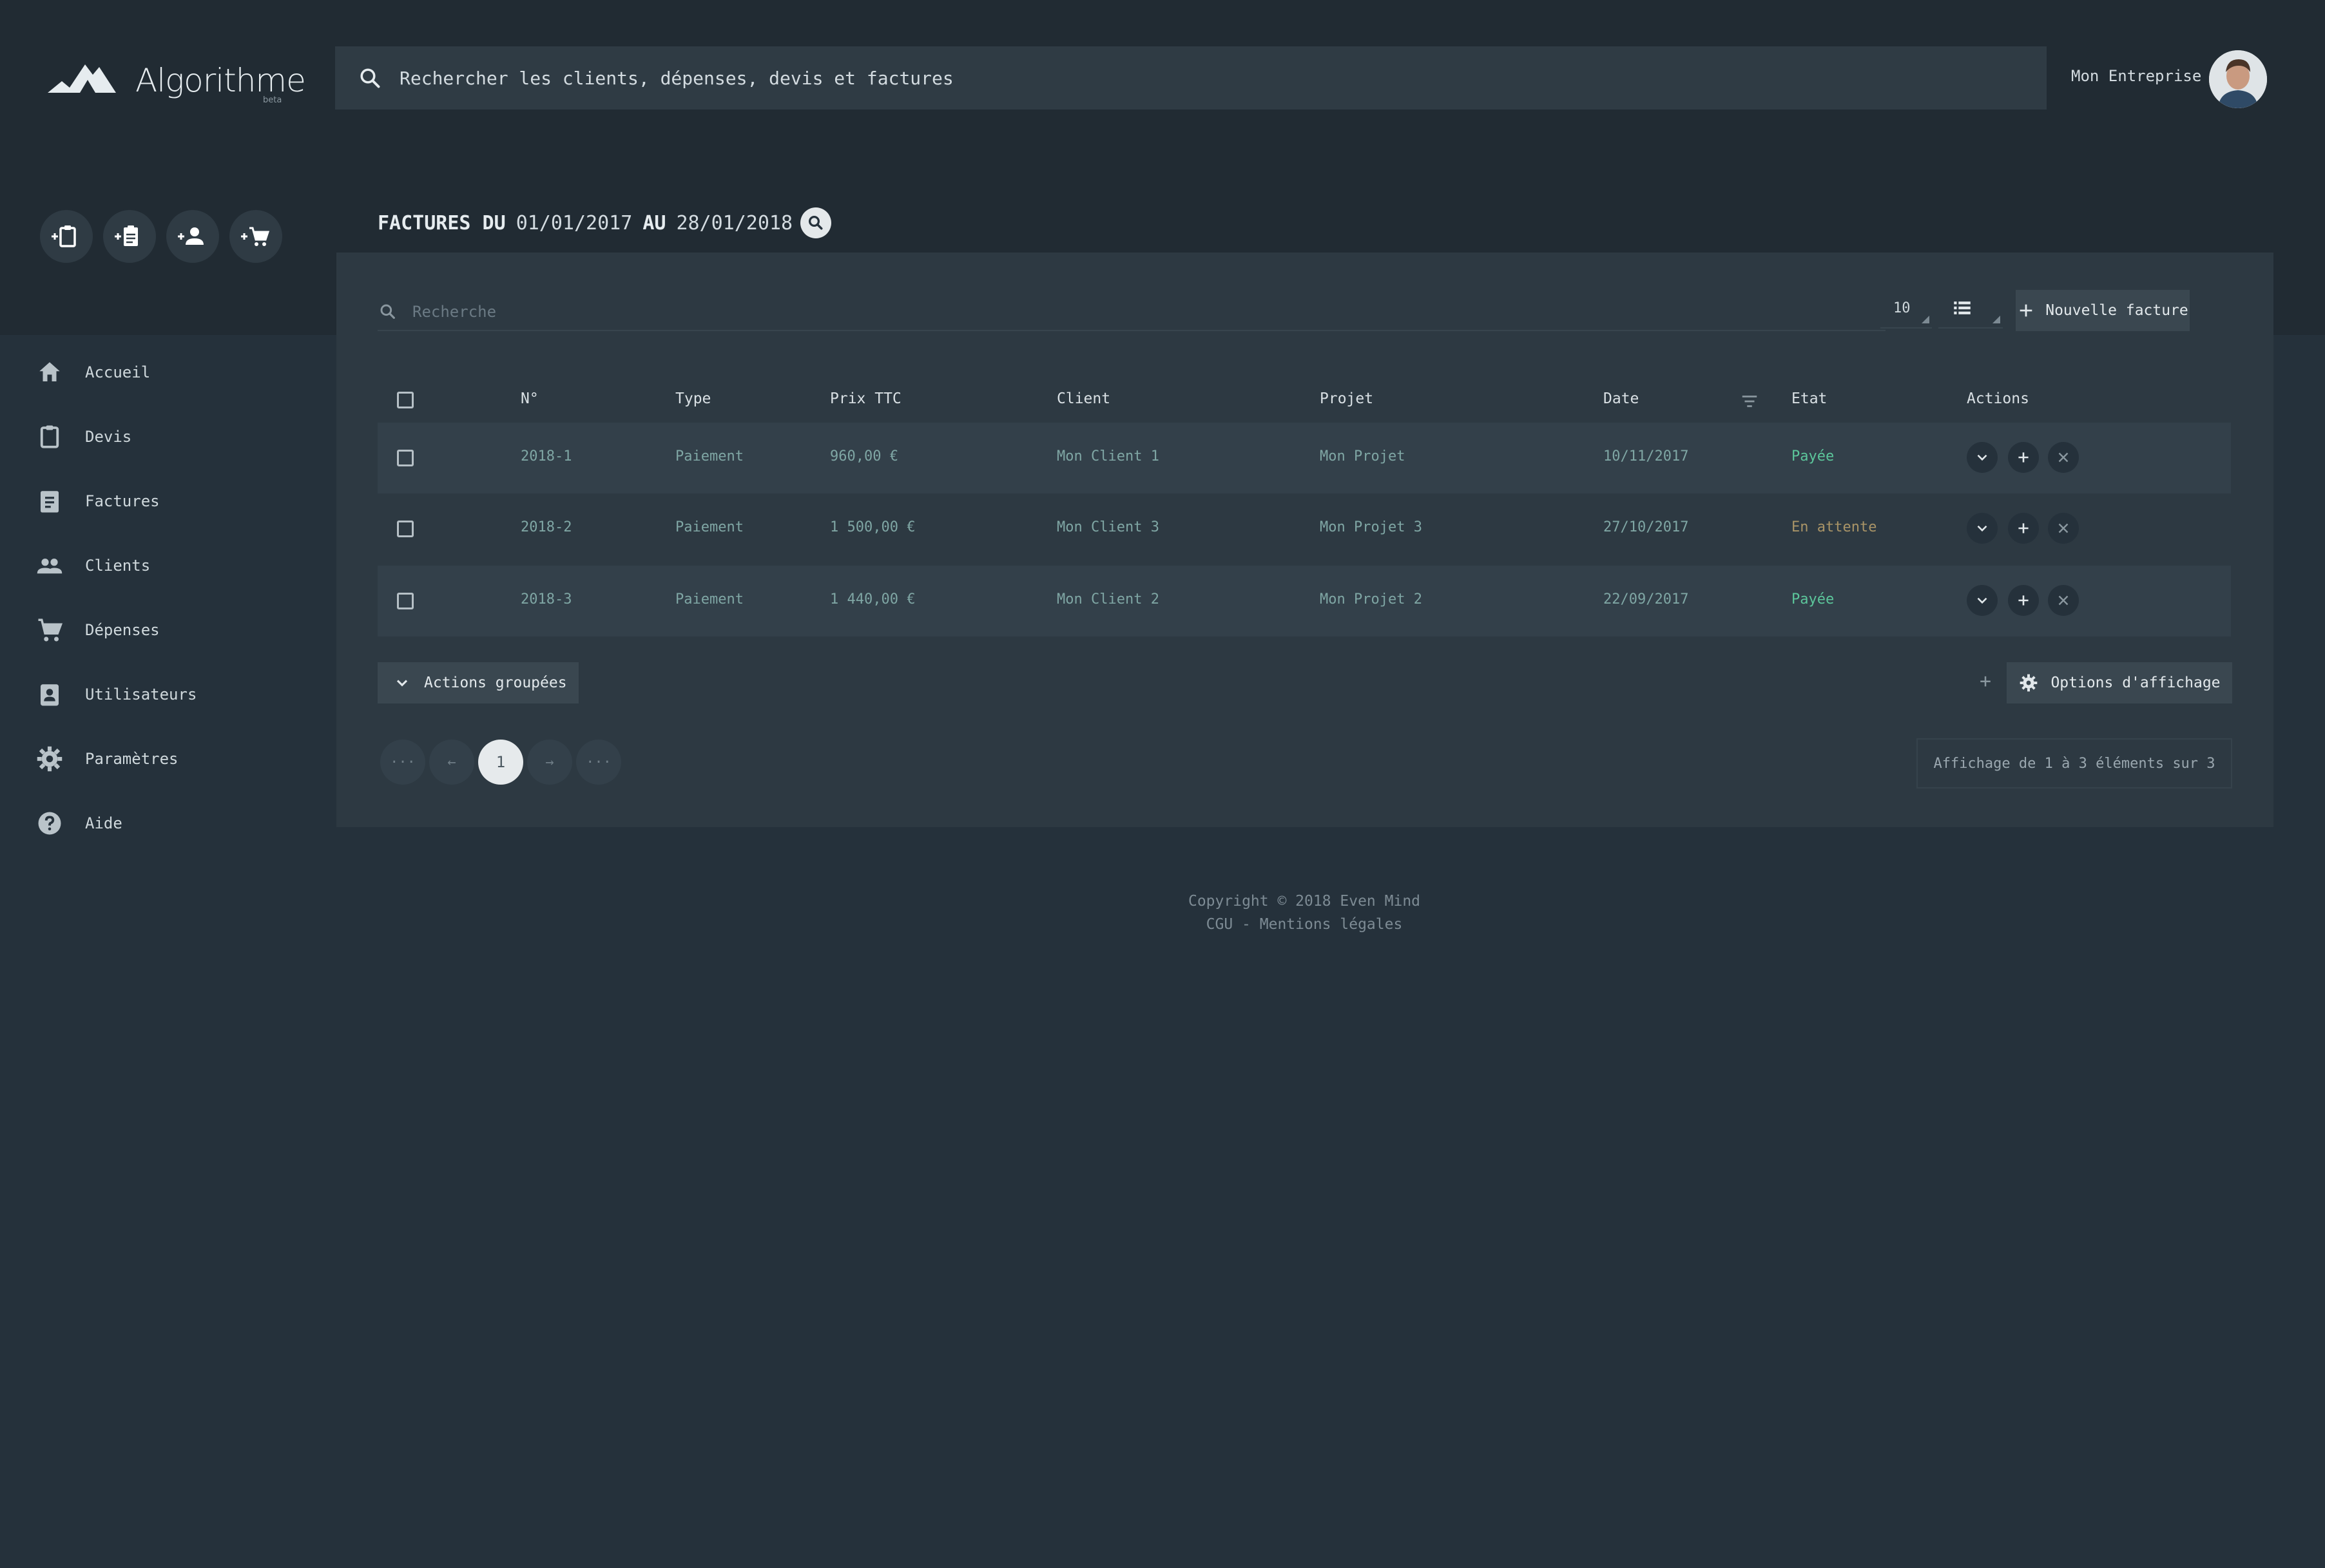 The height and width of the screenshot is (1568, 2325). What do you see at coordinates (167, 694) in the screenshot?
I see `sidebar-item-utilisateurs: Utilisateurs` at bounding box center [167, 694].